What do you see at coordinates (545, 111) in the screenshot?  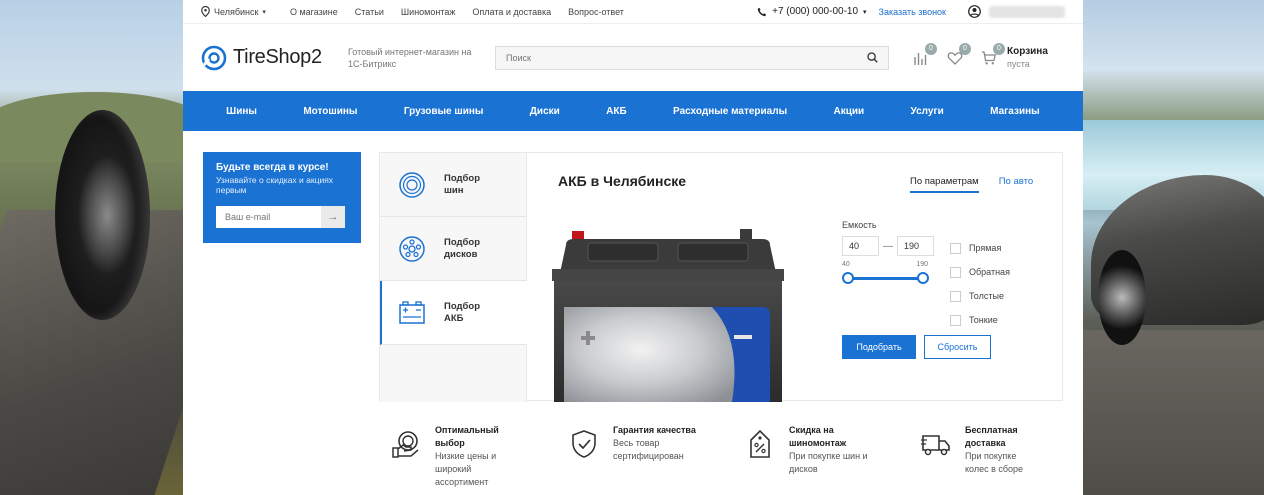 I see `nav-item-wheels: Диски` at bounding box center [545, 111].